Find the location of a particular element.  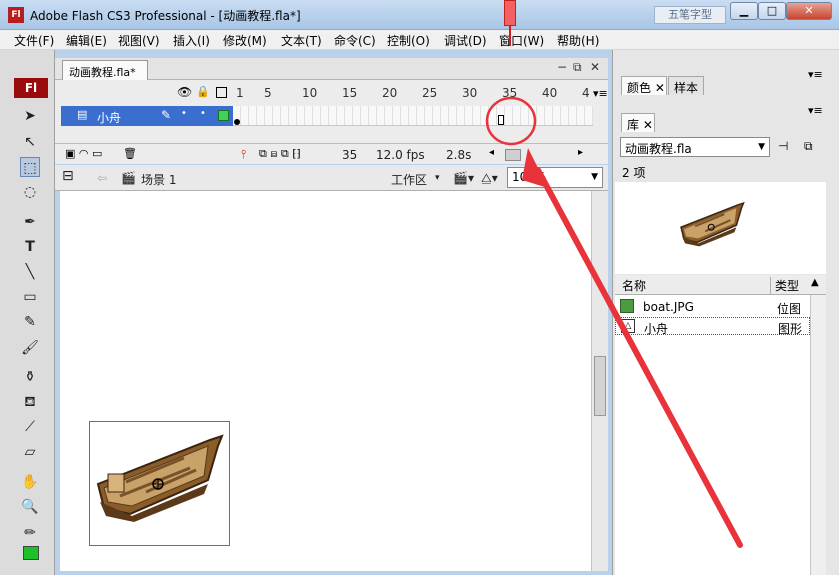

menu-edit: 编辑(E) is located at coordinates (86, 40).